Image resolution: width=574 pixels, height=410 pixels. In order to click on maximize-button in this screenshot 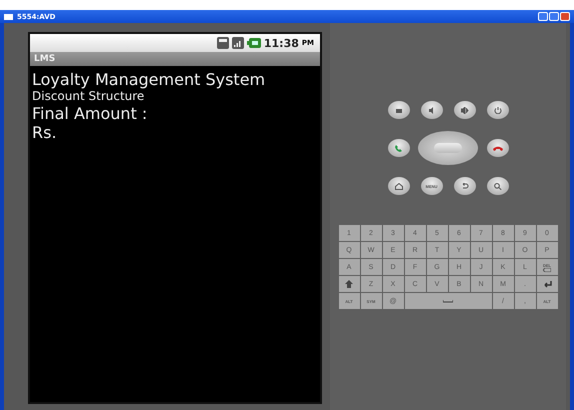, I will do `click(554, 16)`.